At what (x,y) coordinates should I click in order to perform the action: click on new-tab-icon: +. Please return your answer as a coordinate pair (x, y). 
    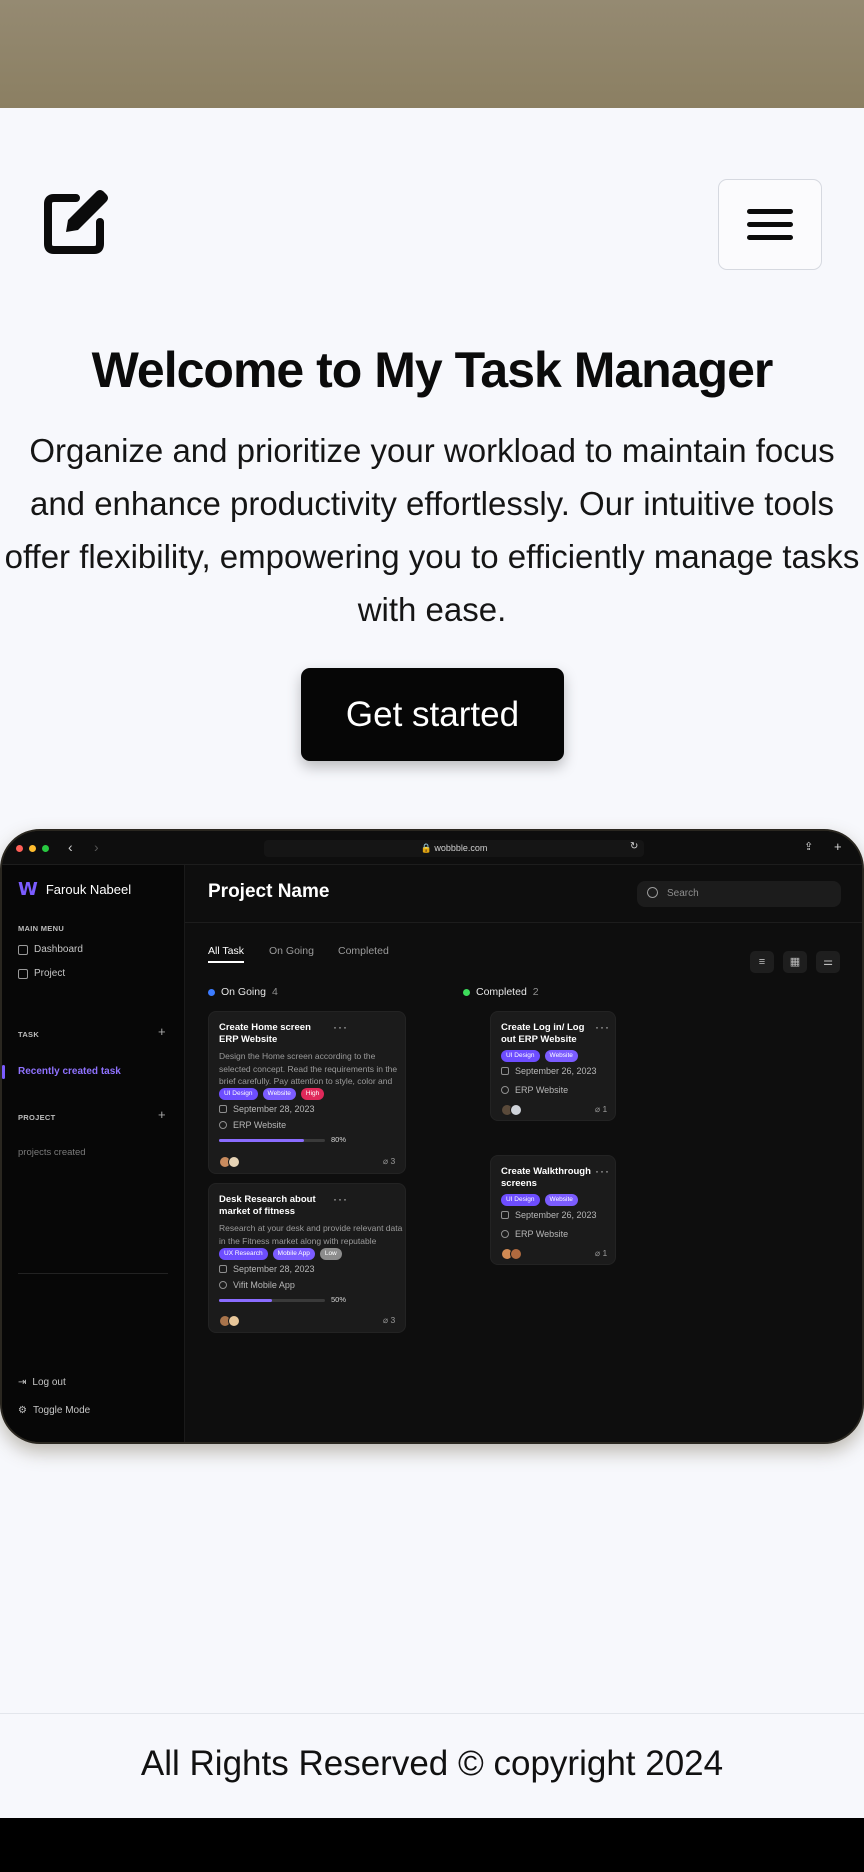
    Looking at the image, I should click on (838, 846).